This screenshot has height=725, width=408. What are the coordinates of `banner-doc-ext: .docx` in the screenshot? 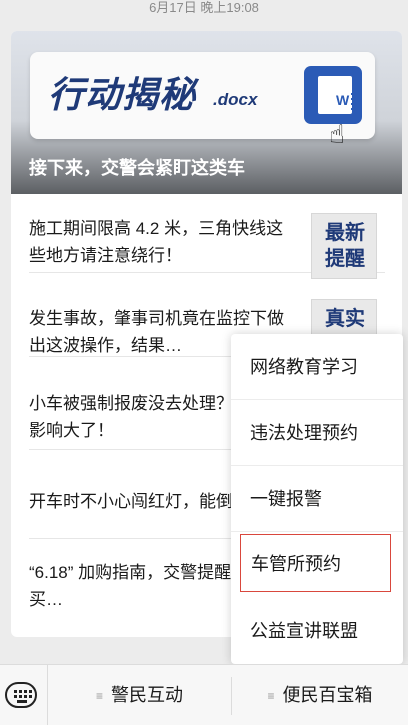 It's located at (235, 99).